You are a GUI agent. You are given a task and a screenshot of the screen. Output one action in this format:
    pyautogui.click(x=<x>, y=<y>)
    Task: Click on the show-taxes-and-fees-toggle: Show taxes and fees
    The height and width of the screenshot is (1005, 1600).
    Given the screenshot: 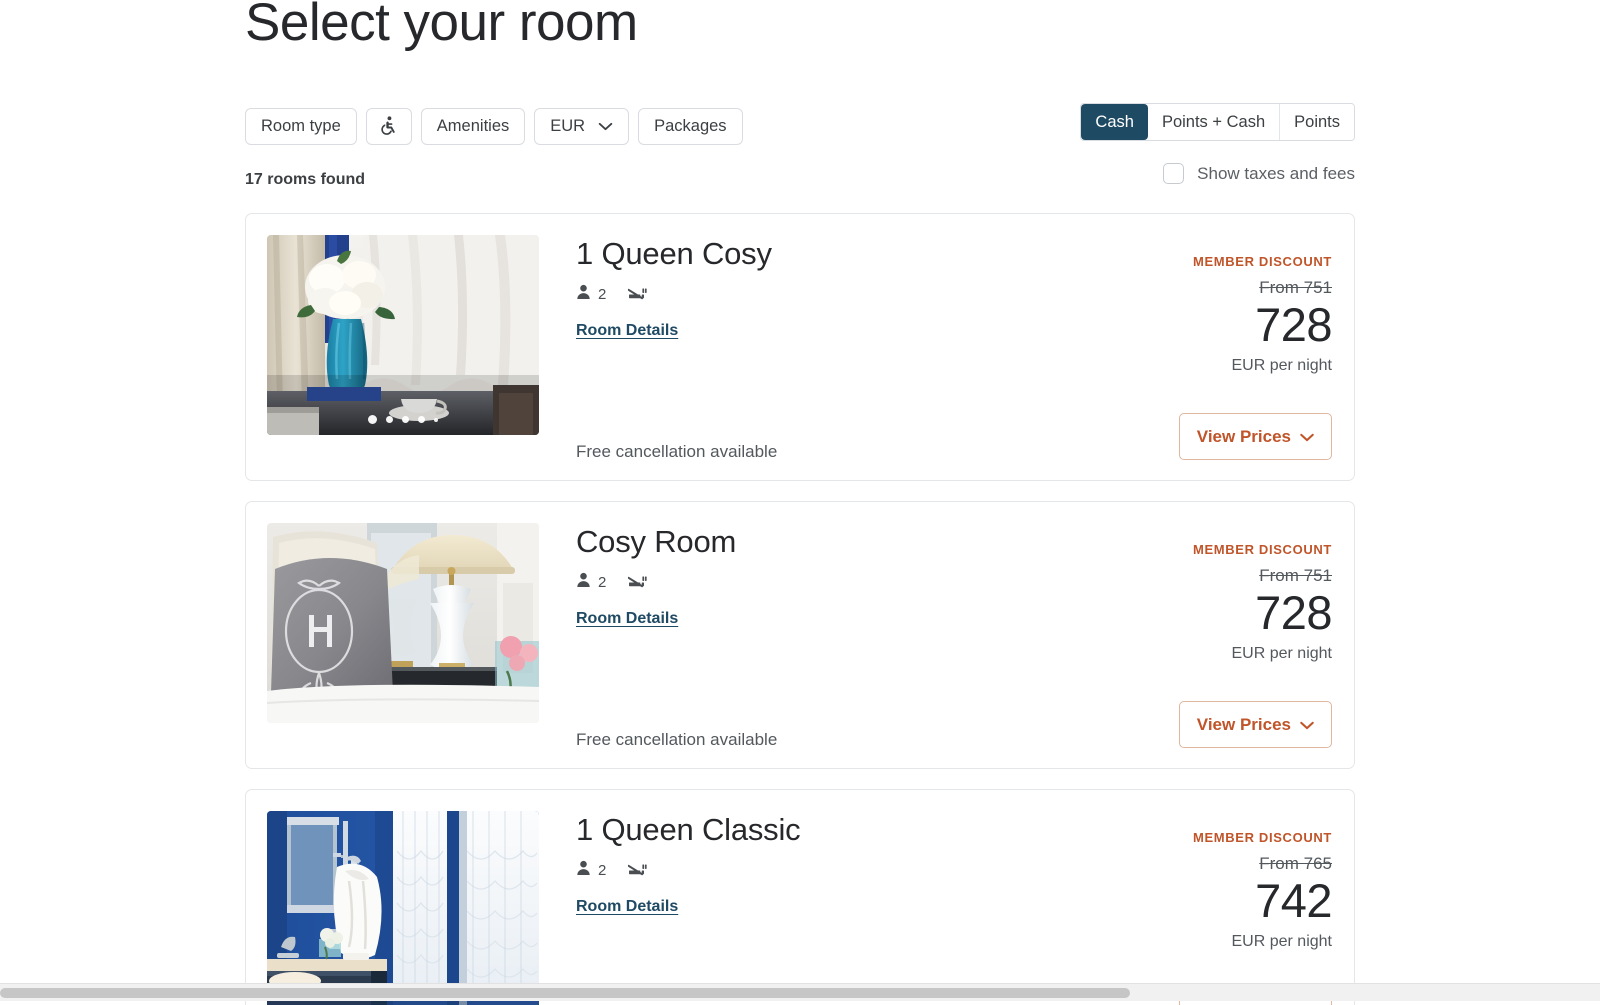 What is the action you would take?
    pyautogui.click(x=1259, y=173)
    